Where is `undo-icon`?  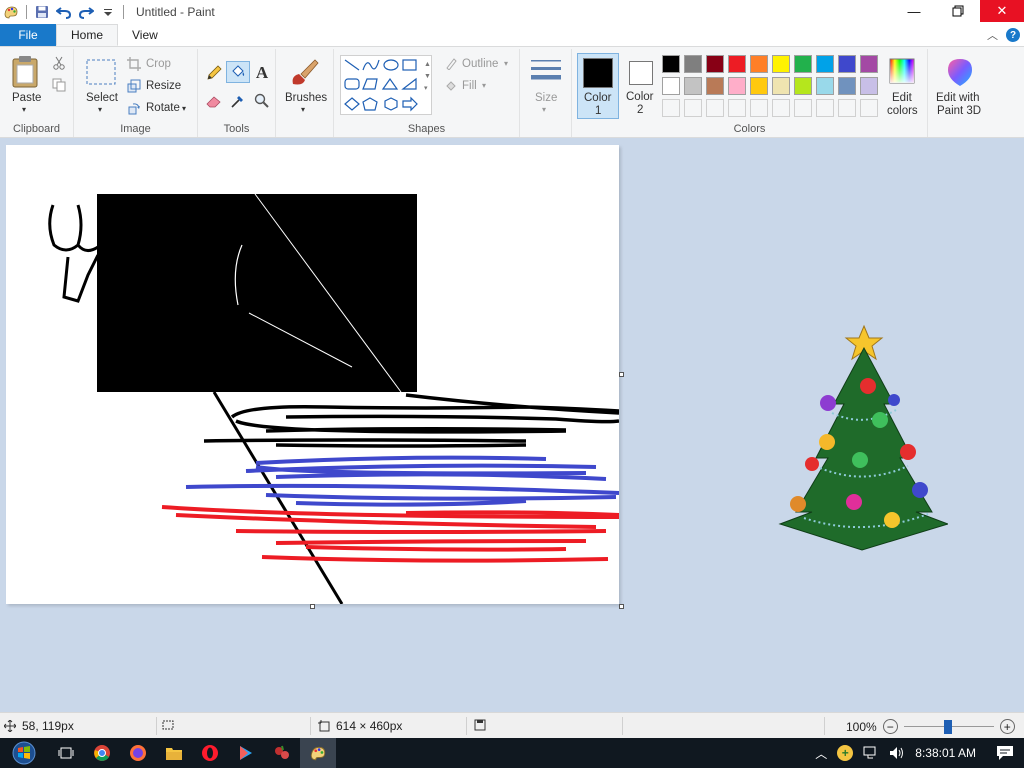 undo-icon is located at coordinates (64, 12).